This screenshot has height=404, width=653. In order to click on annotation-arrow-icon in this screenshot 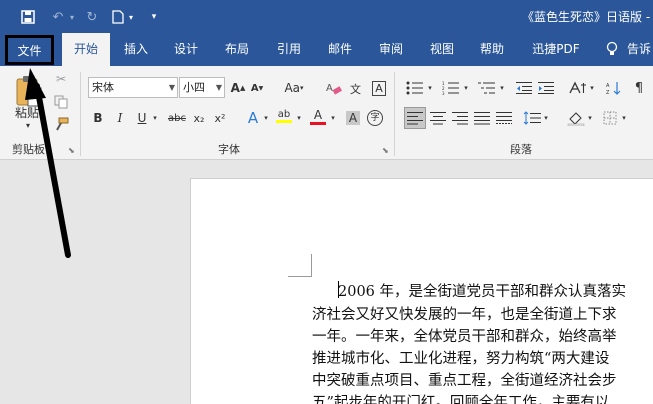, I will do `click(48, 163)`.